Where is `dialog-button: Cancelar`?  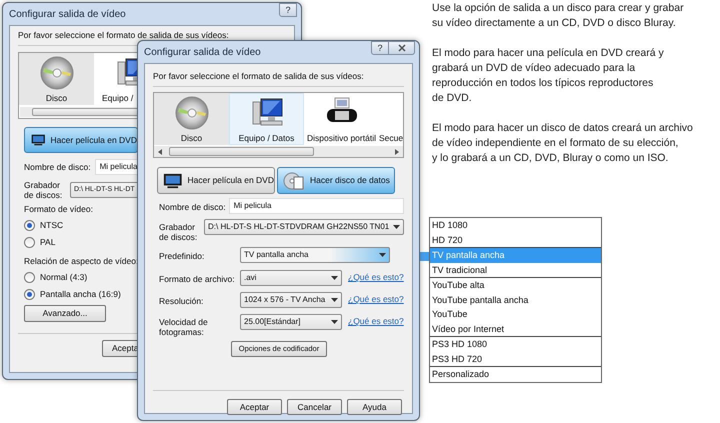 dialog-button: Cancelar is located at coordinates (314, 407).